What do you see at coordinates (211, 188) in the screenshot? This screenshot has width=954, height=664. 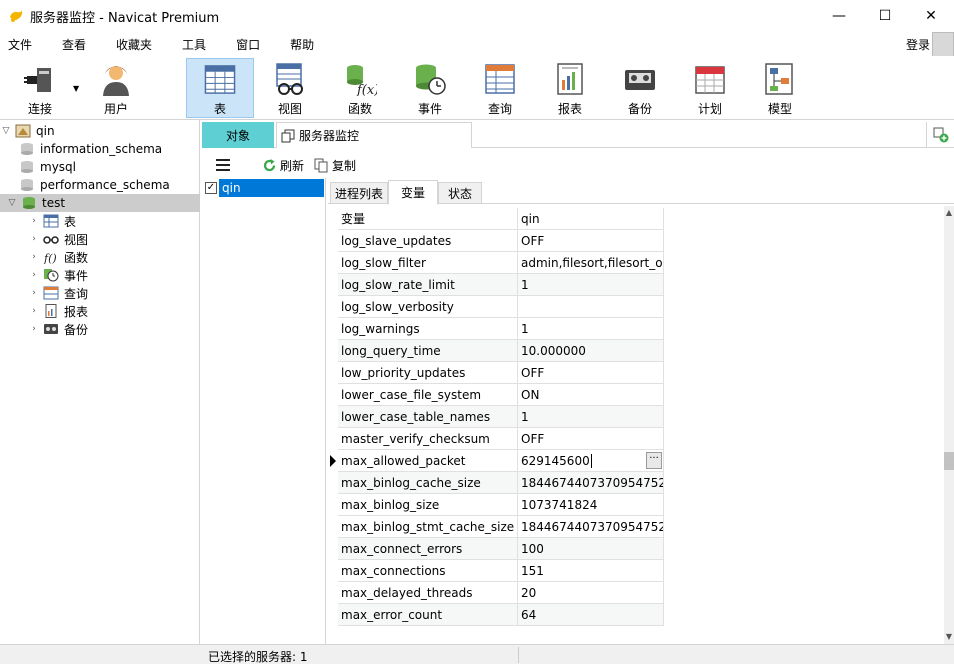 I see `server-checkbox: ✓` at bounding box center [211, 188].